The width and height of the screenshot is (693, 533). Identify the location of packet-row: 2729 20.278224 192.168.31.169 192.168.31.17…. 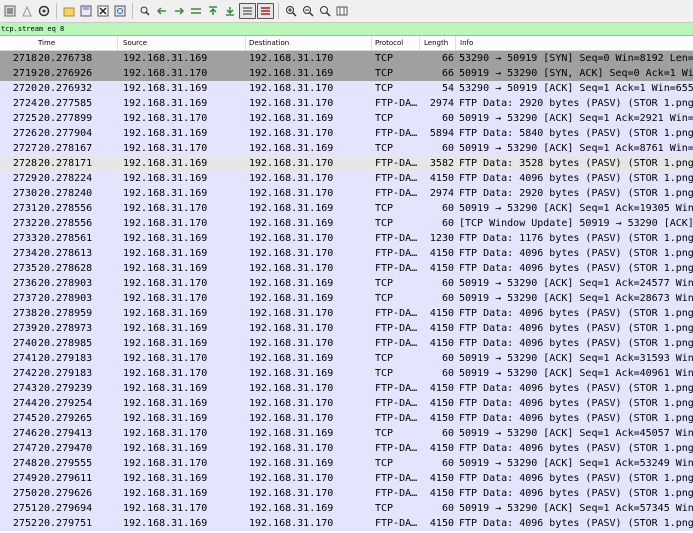
(346, 178).